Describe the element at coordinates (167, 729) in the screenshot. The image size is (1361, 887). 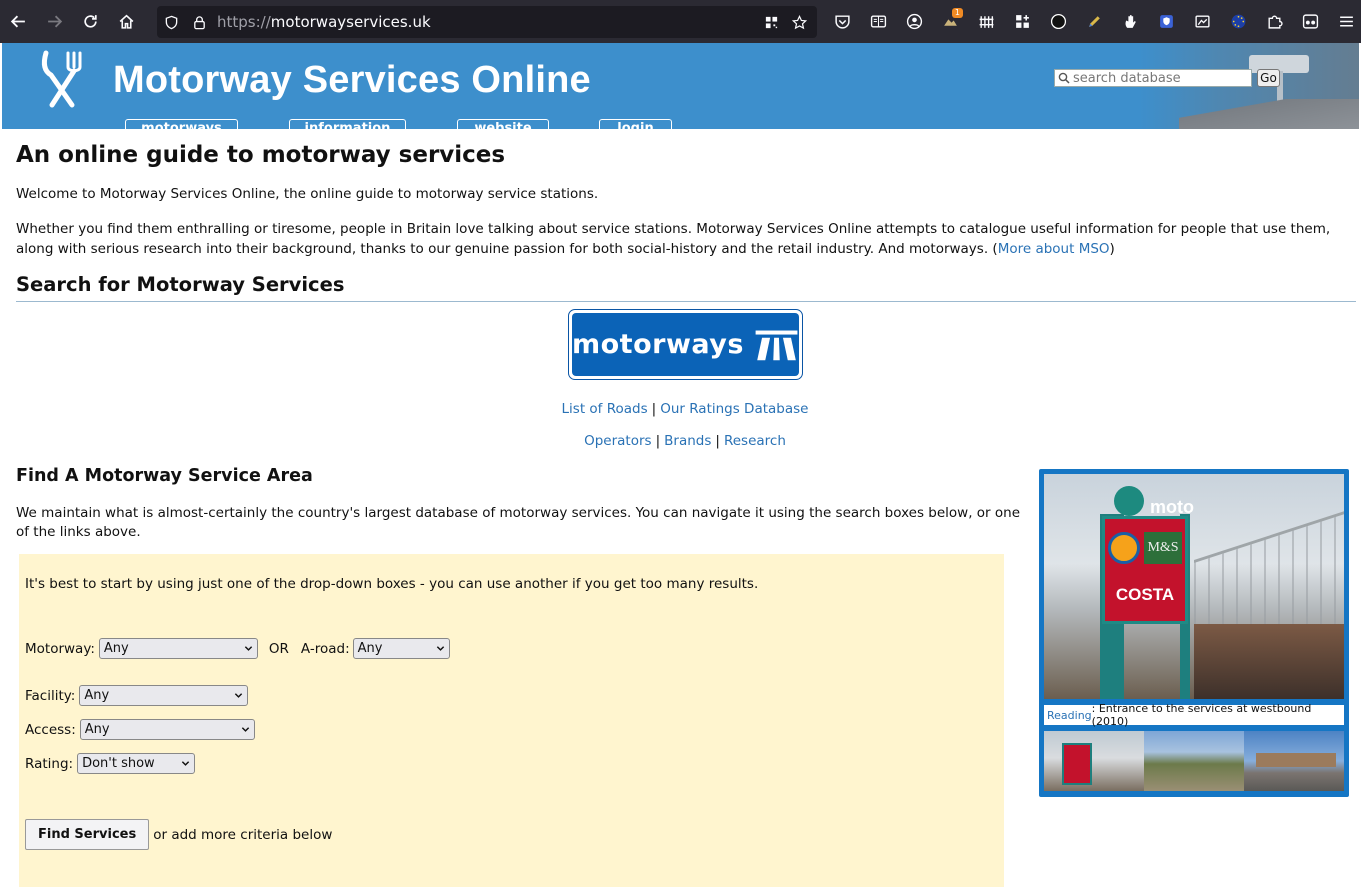
I see `access-select: Any` at that location.